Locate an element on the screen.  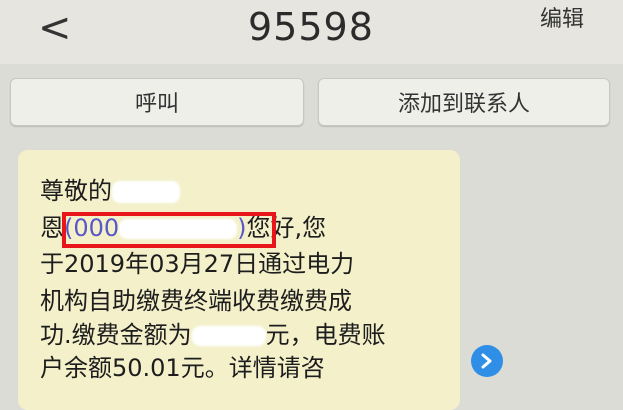
account-highlight-box is located at coordinates (169, 230).